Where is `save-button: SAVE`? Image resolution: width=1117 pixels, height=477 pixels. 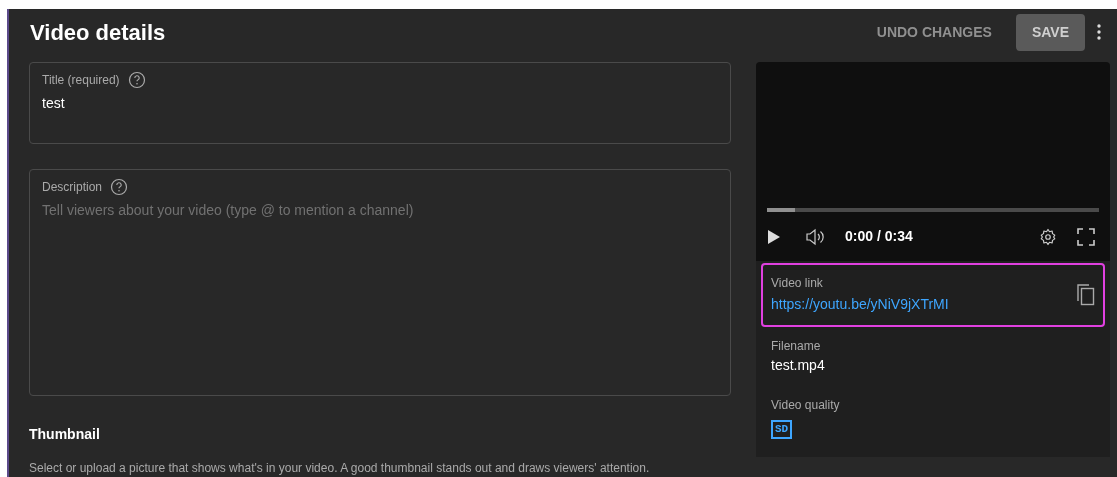
save-button: SAVE is located at coordinates (1050, 32).